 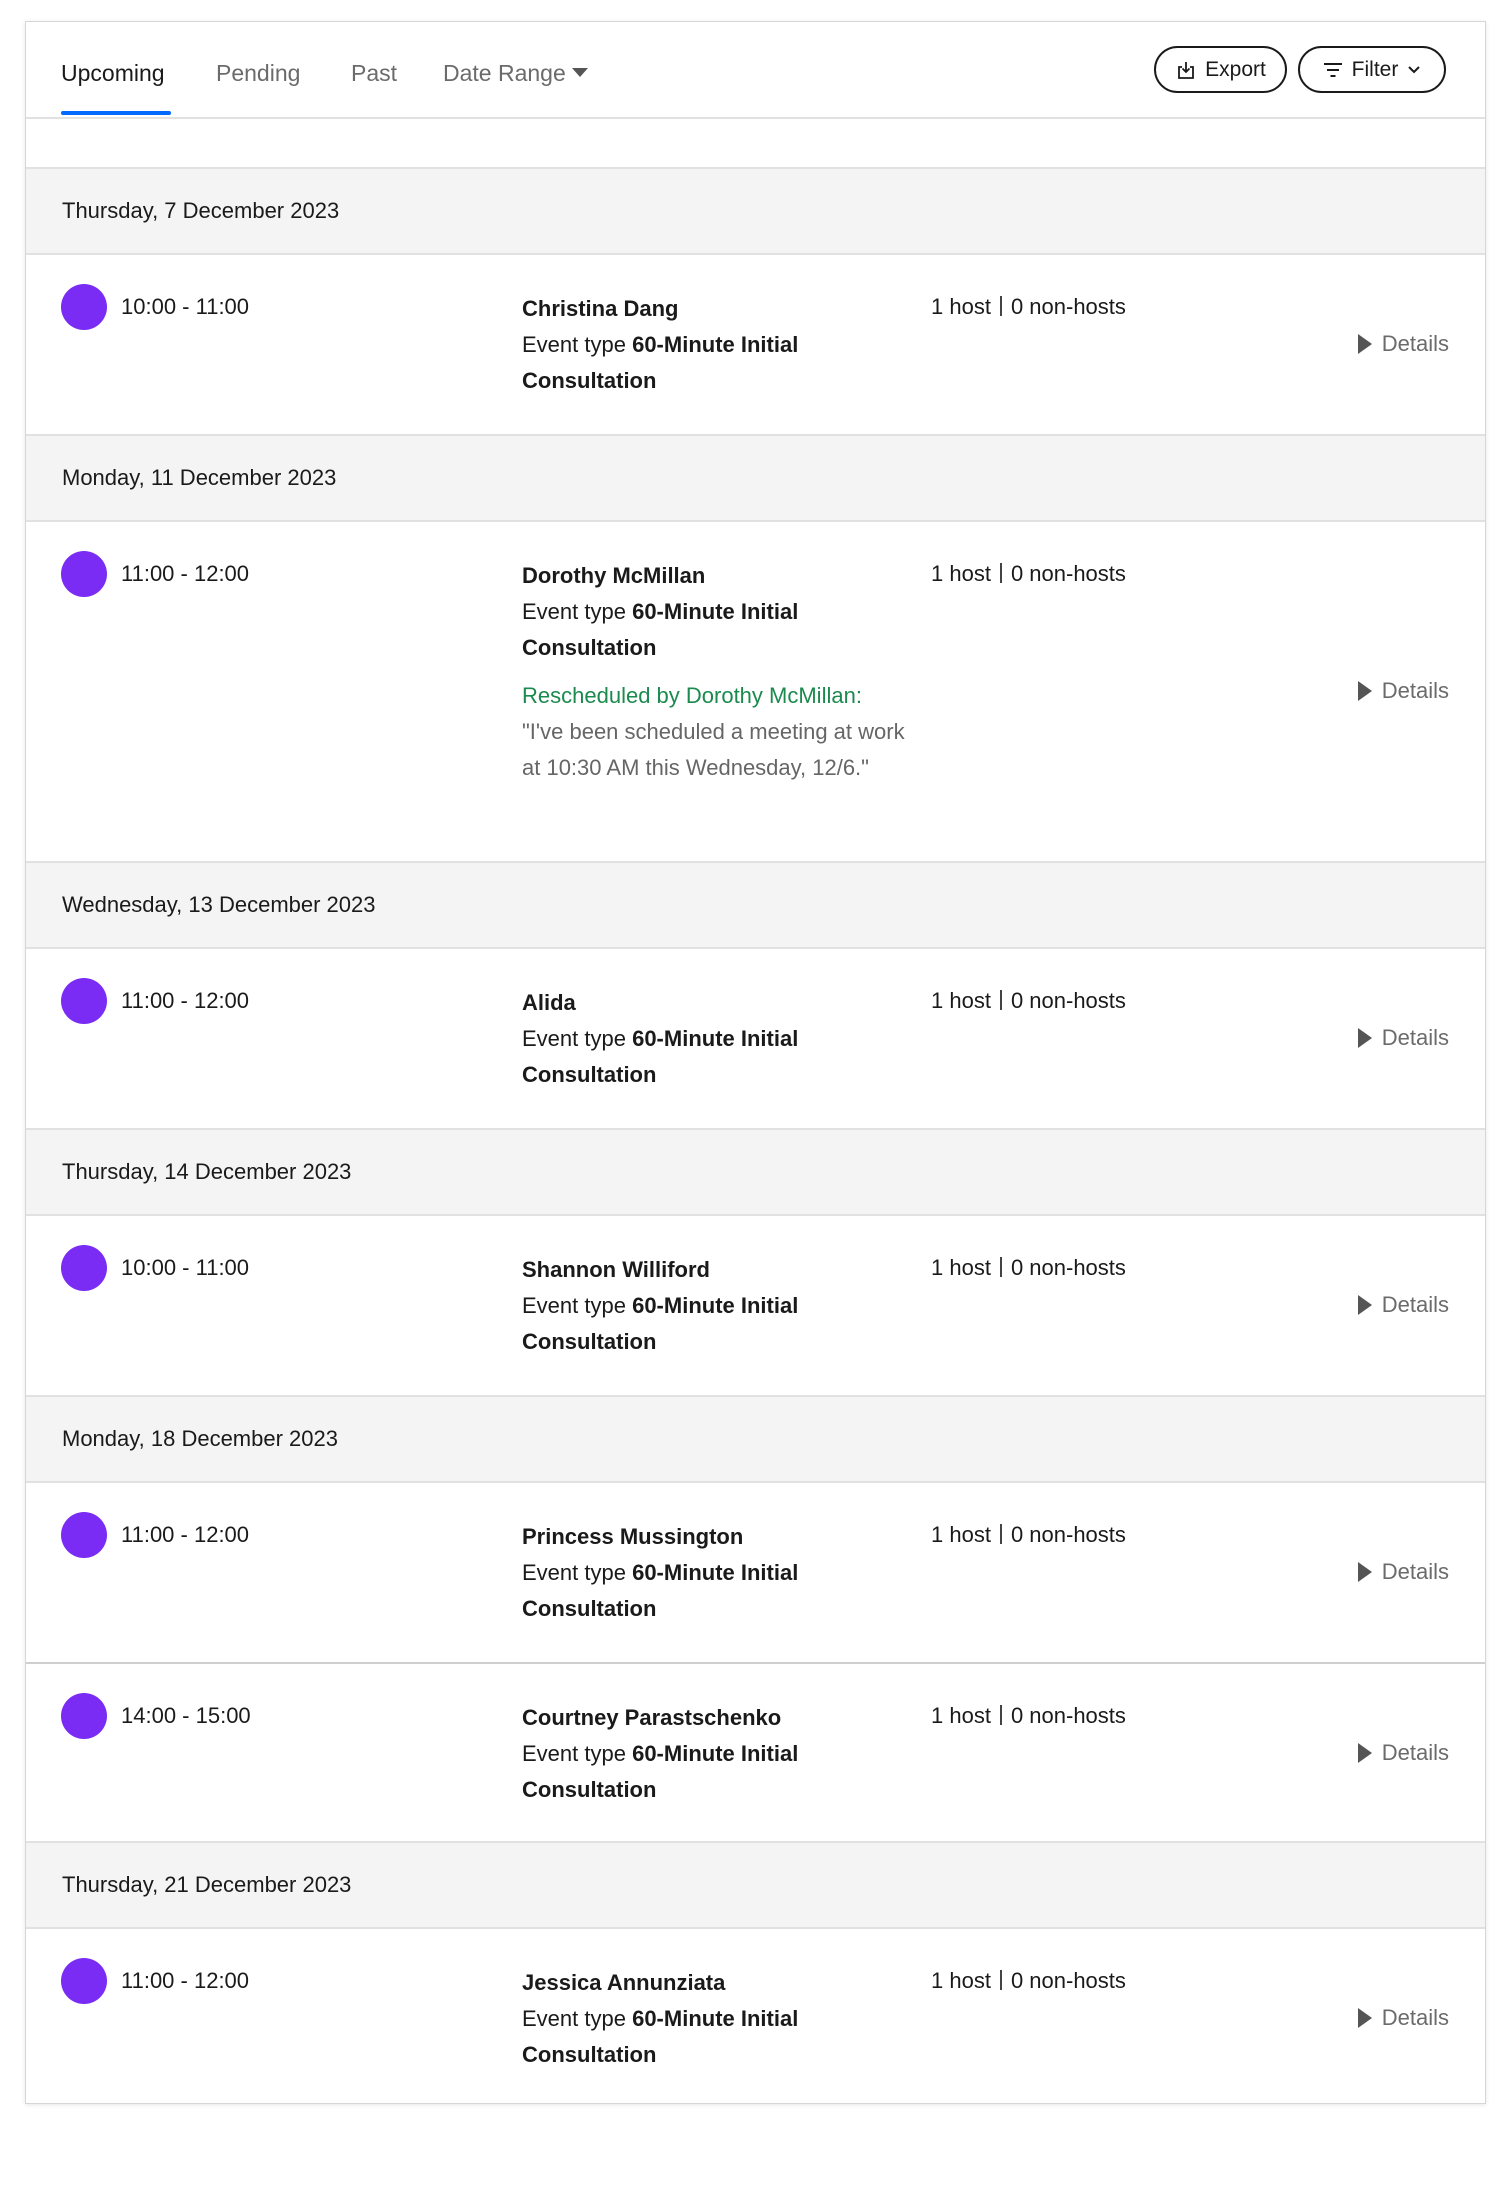 I want to click on day-date: Monday, 18 December 2023, so click(x=200, y=1438).